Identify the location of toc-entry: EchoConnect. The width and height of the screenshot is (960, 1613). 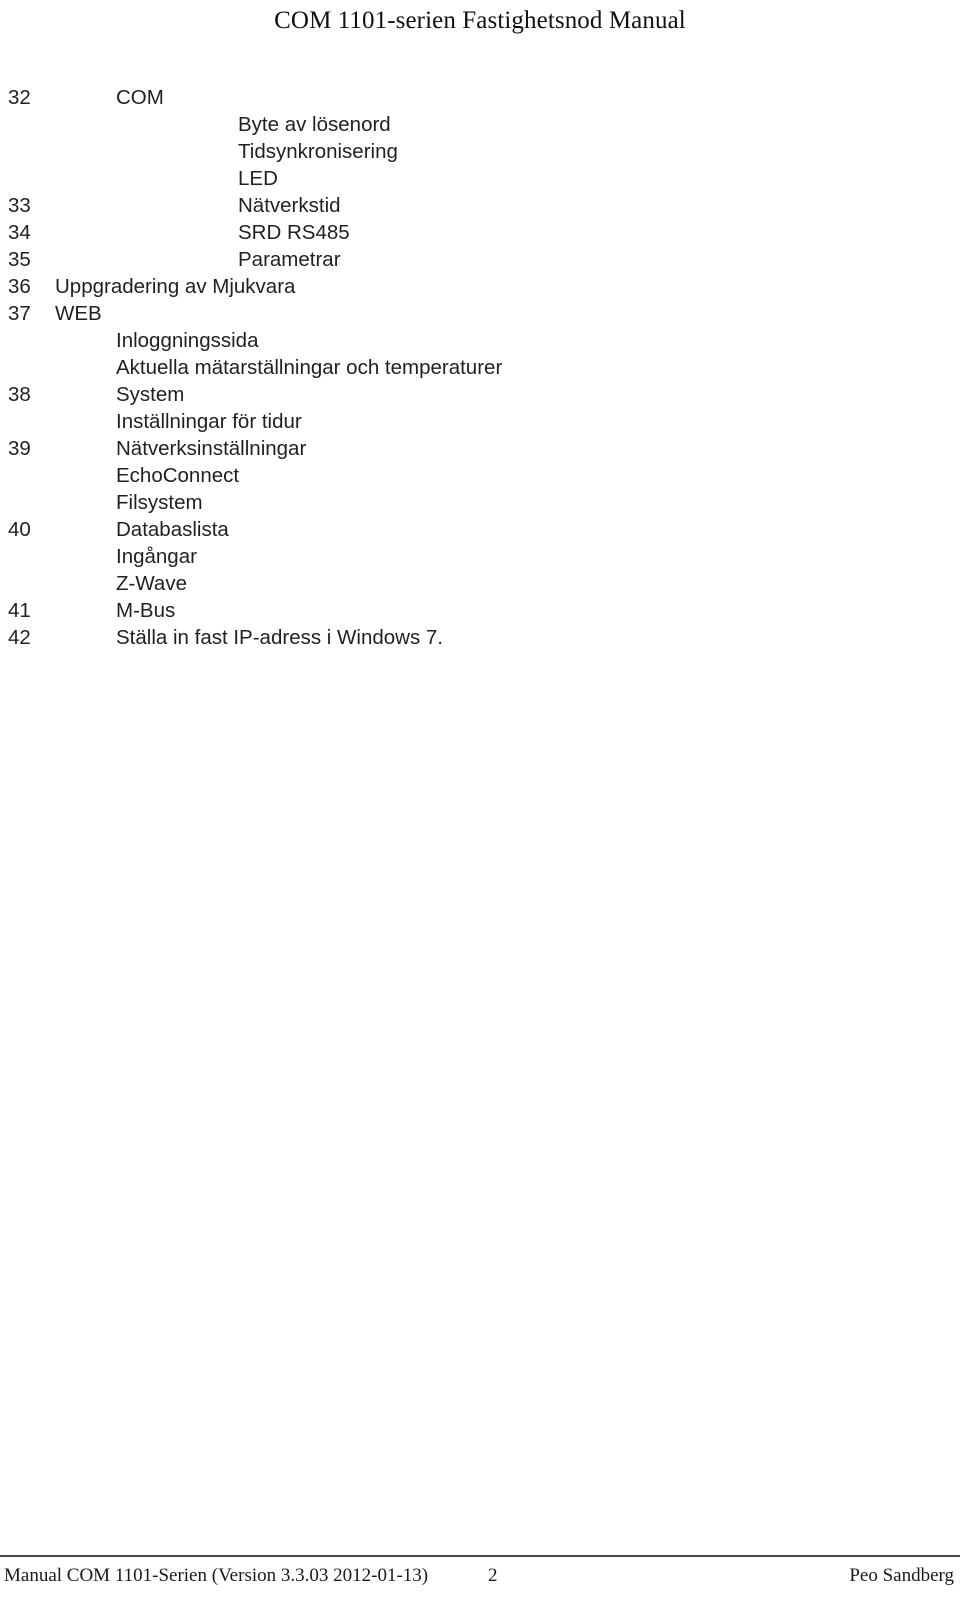
(480, 475).